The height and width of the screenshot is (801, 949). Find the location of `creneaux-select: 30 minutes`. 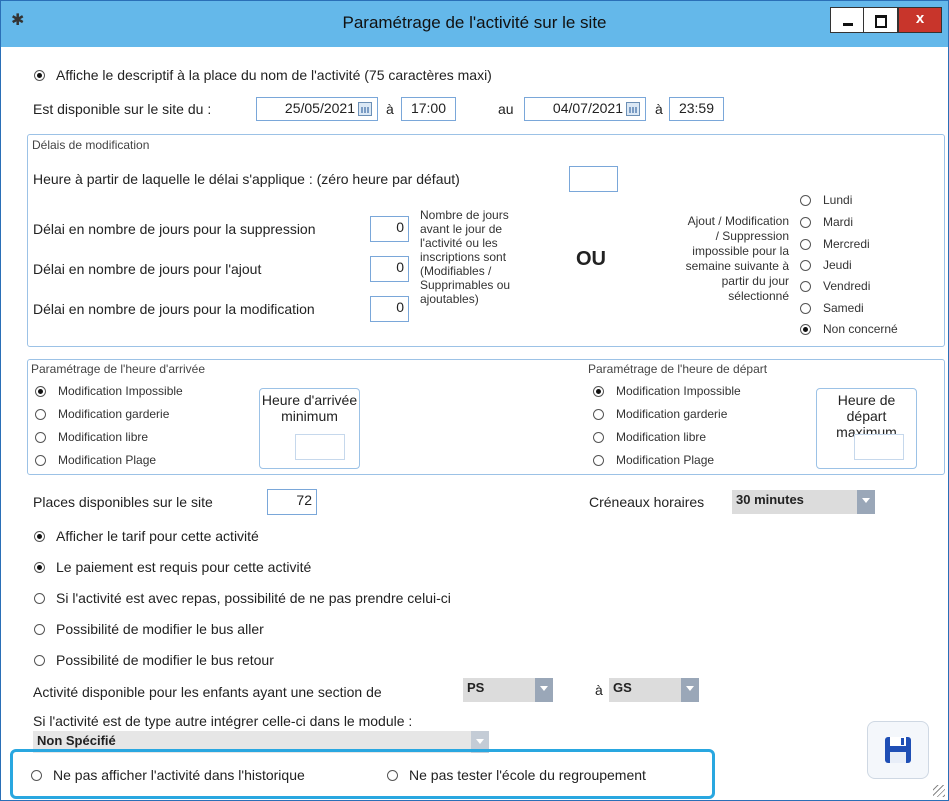

creneaux-select: 30 minutes is located at coordinates (803, 502).